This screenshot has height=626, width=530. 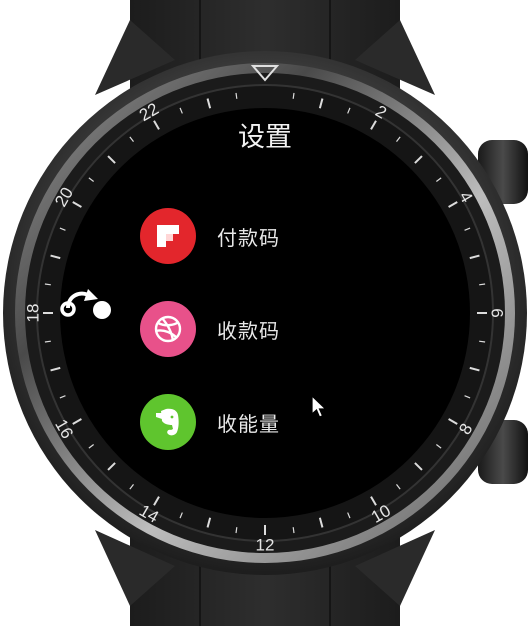 What do you see at coordinates (248, 330) in the screenshot?
I see `menu-item-label: 收款码` at bounding box center [248, 330].